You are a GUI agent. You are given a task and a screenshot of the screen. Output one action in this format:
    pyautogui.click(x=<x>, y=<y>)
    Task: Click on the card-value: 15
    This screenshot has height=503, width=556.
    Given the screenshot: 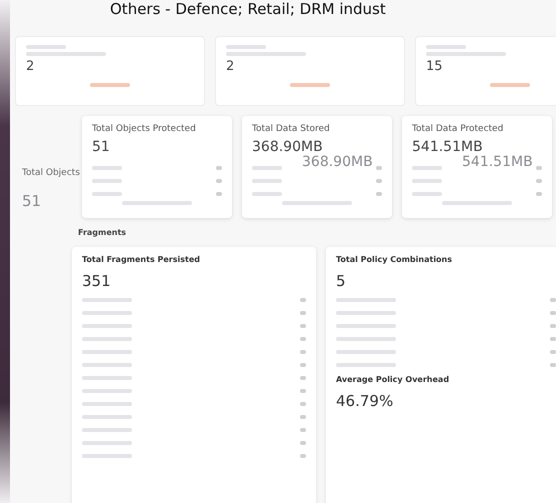 What is the action you would take?
    pyautogui.click(x=435, y=66)
    